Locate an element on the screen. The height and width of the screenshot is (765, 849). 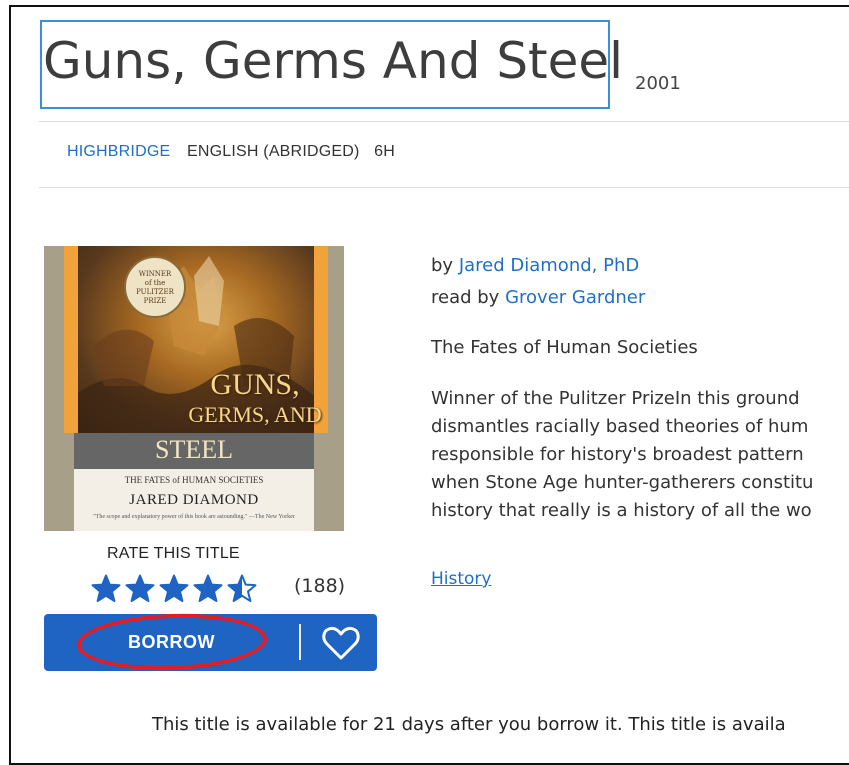
duration: 6H is located at coordinates (385, 151).